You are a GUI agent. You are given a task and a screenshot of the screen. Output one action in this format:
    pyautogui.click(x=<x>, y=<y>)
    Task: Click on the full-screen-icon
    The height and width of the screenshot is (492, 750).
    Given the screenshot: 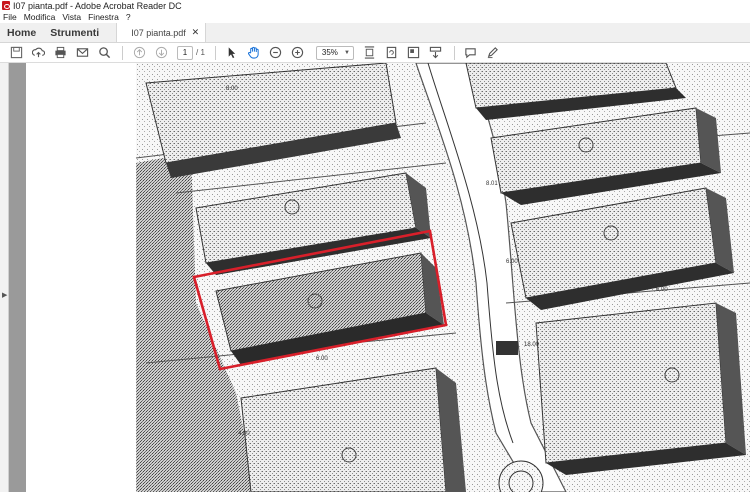 What is the action you would take?
    pyautogui.click(x=414, y=52)
    